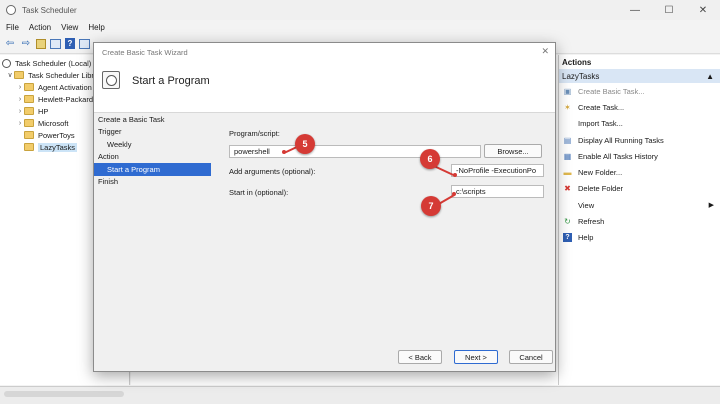  I want to click on program-script-label: Program/script:, so click(254, 133).